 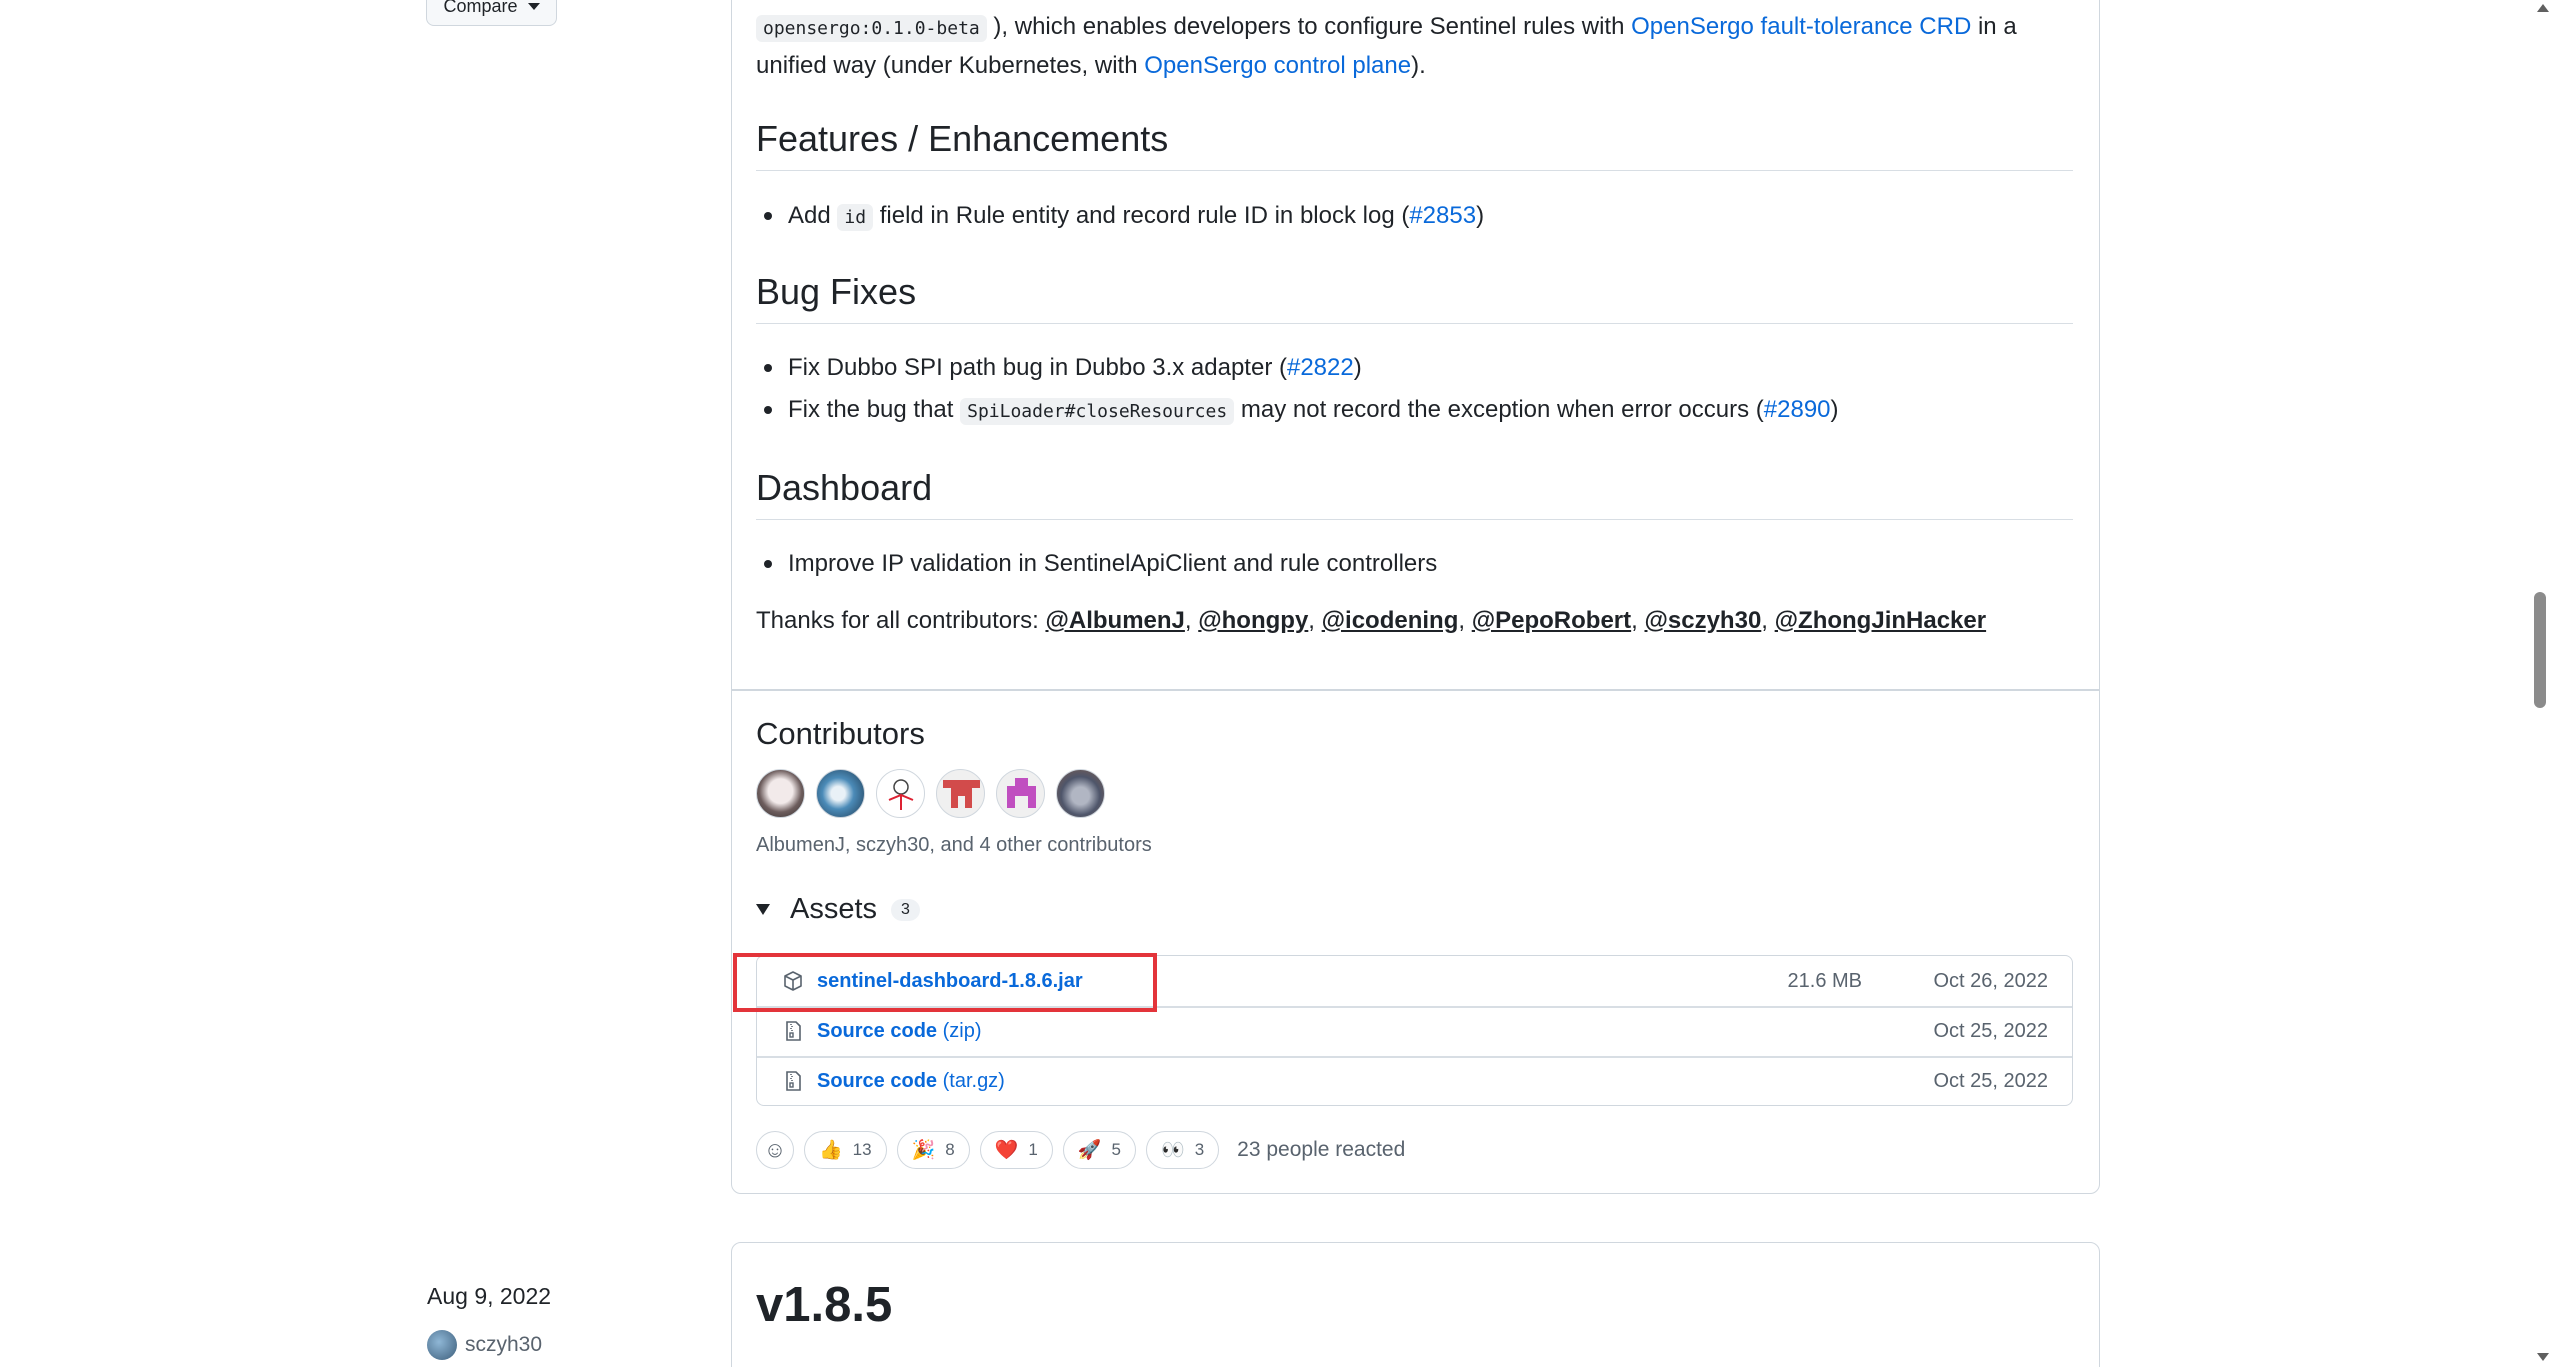 I want to click on contributor-link: @PepoRobert, so click(x=1551, y=620).